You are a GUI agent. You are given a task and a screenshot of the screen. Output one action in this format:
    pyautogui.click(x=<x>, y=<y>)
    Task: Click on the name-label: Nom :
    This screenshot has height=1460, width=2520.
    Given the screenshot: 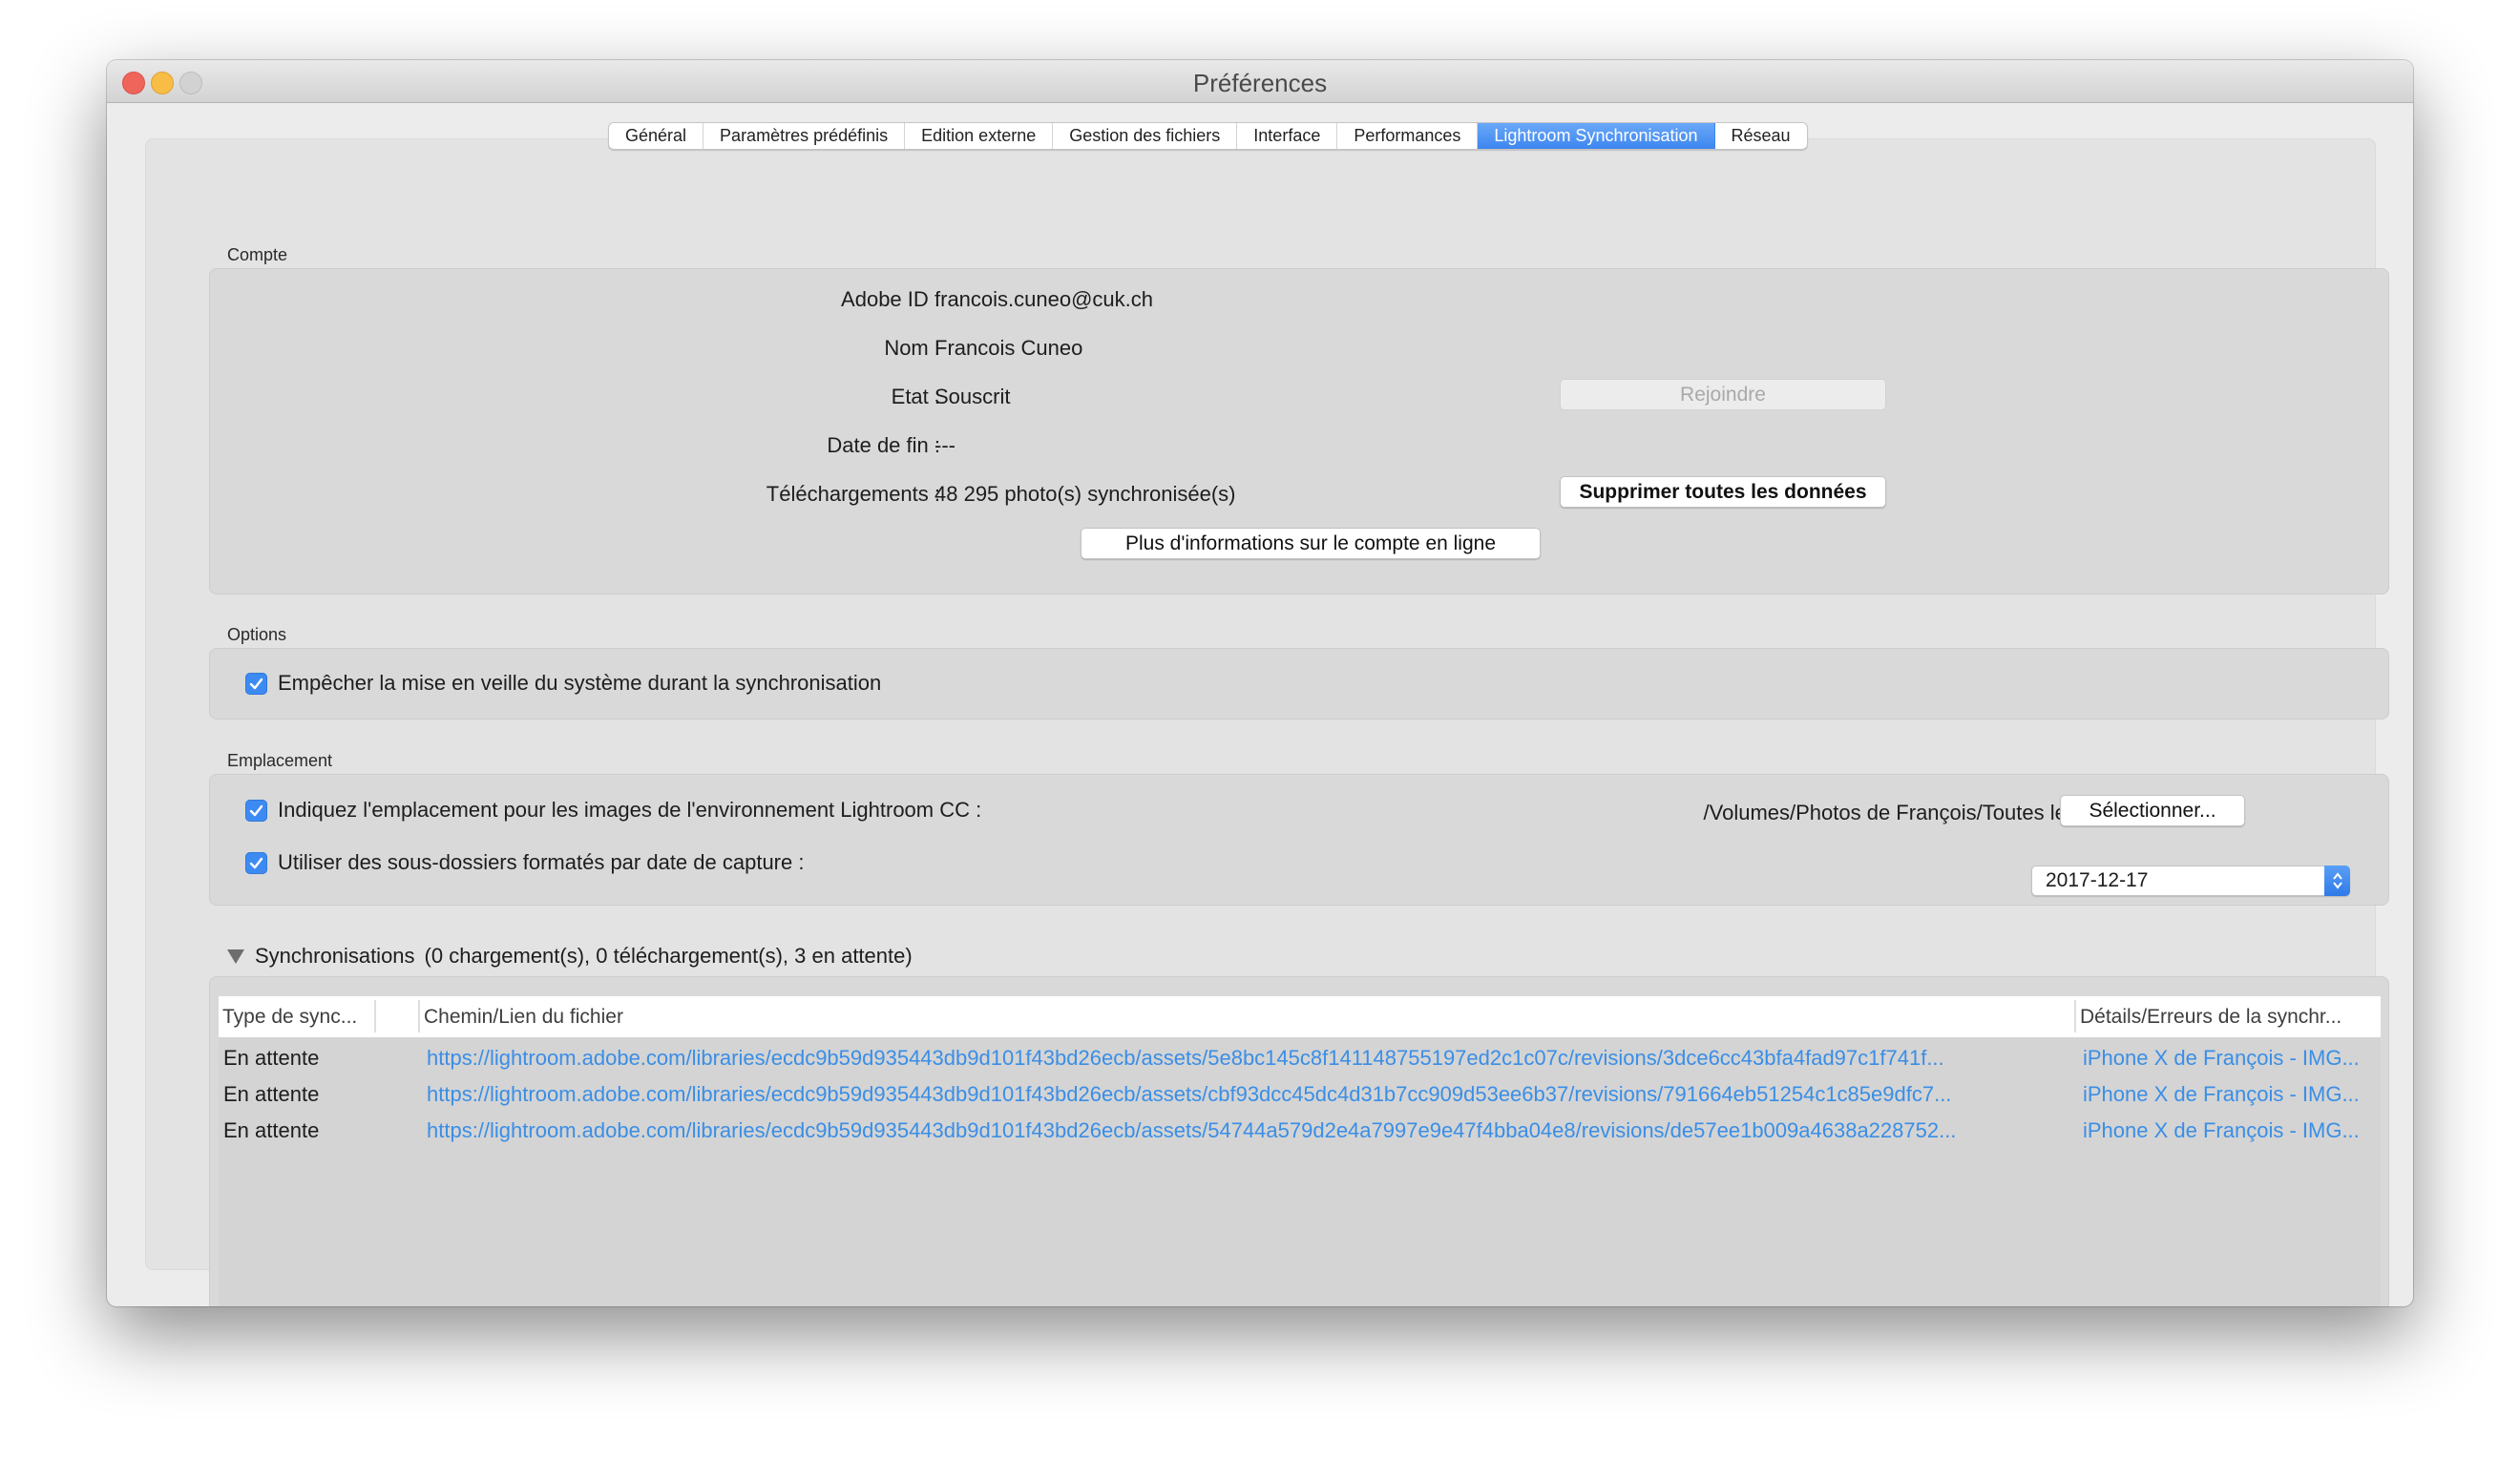 What is the action you would take?
    pyautogui.click(x=912, y=348)
    